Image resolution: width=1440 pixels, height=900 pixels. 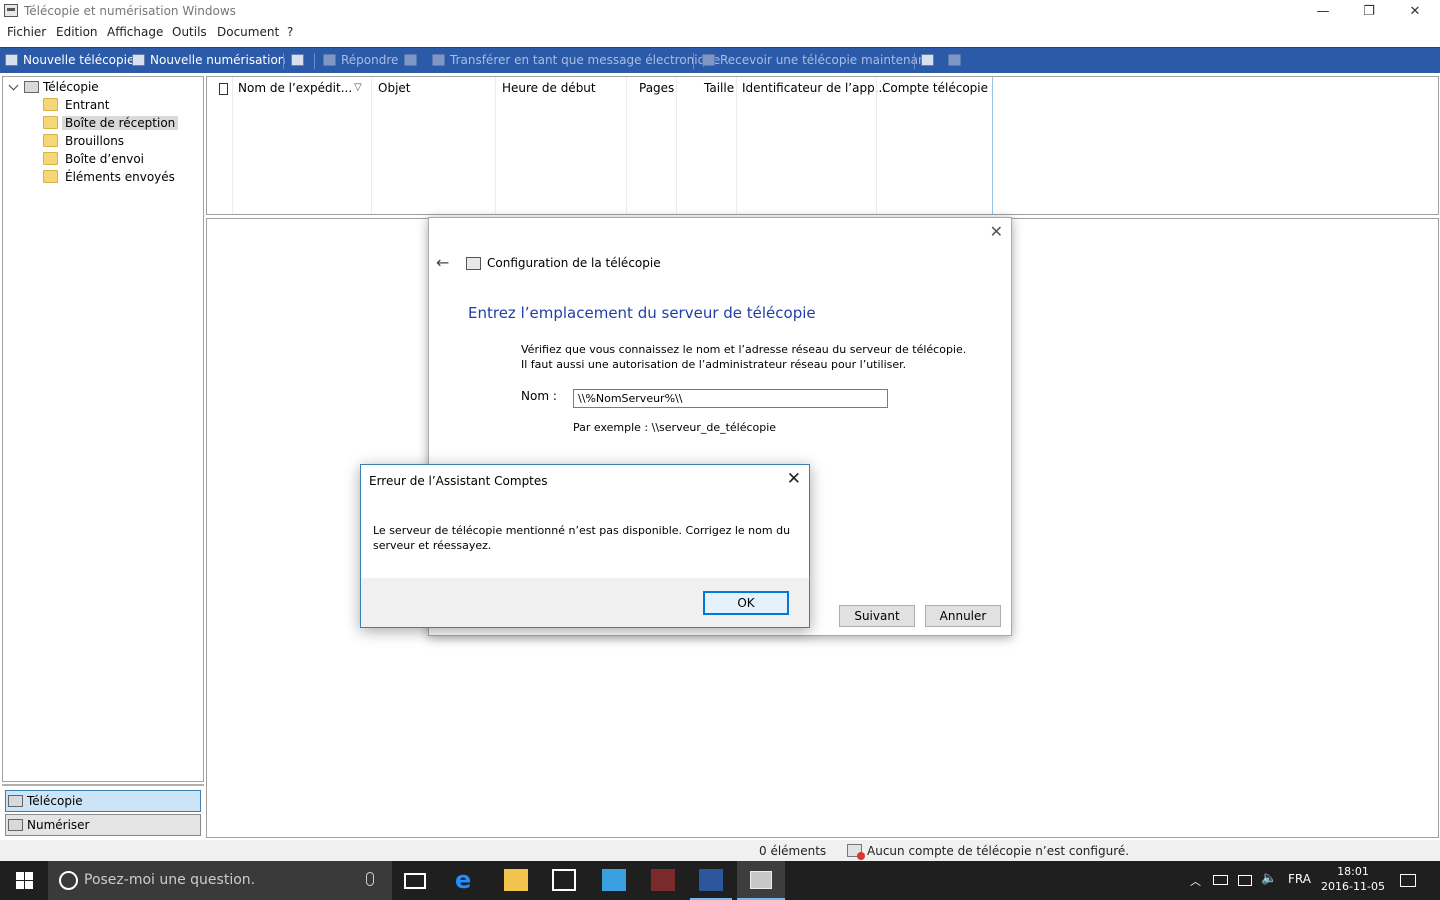 I want to click on start-button, so click(x=24, y=880).